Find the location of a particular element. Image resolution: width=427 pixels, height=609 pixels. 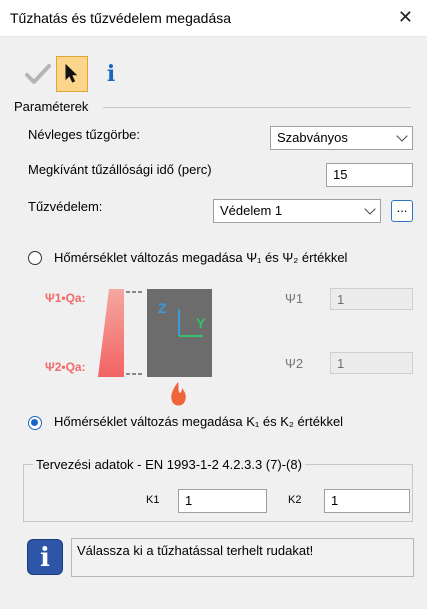

cursor-icon is located at coordinates (71, 73).